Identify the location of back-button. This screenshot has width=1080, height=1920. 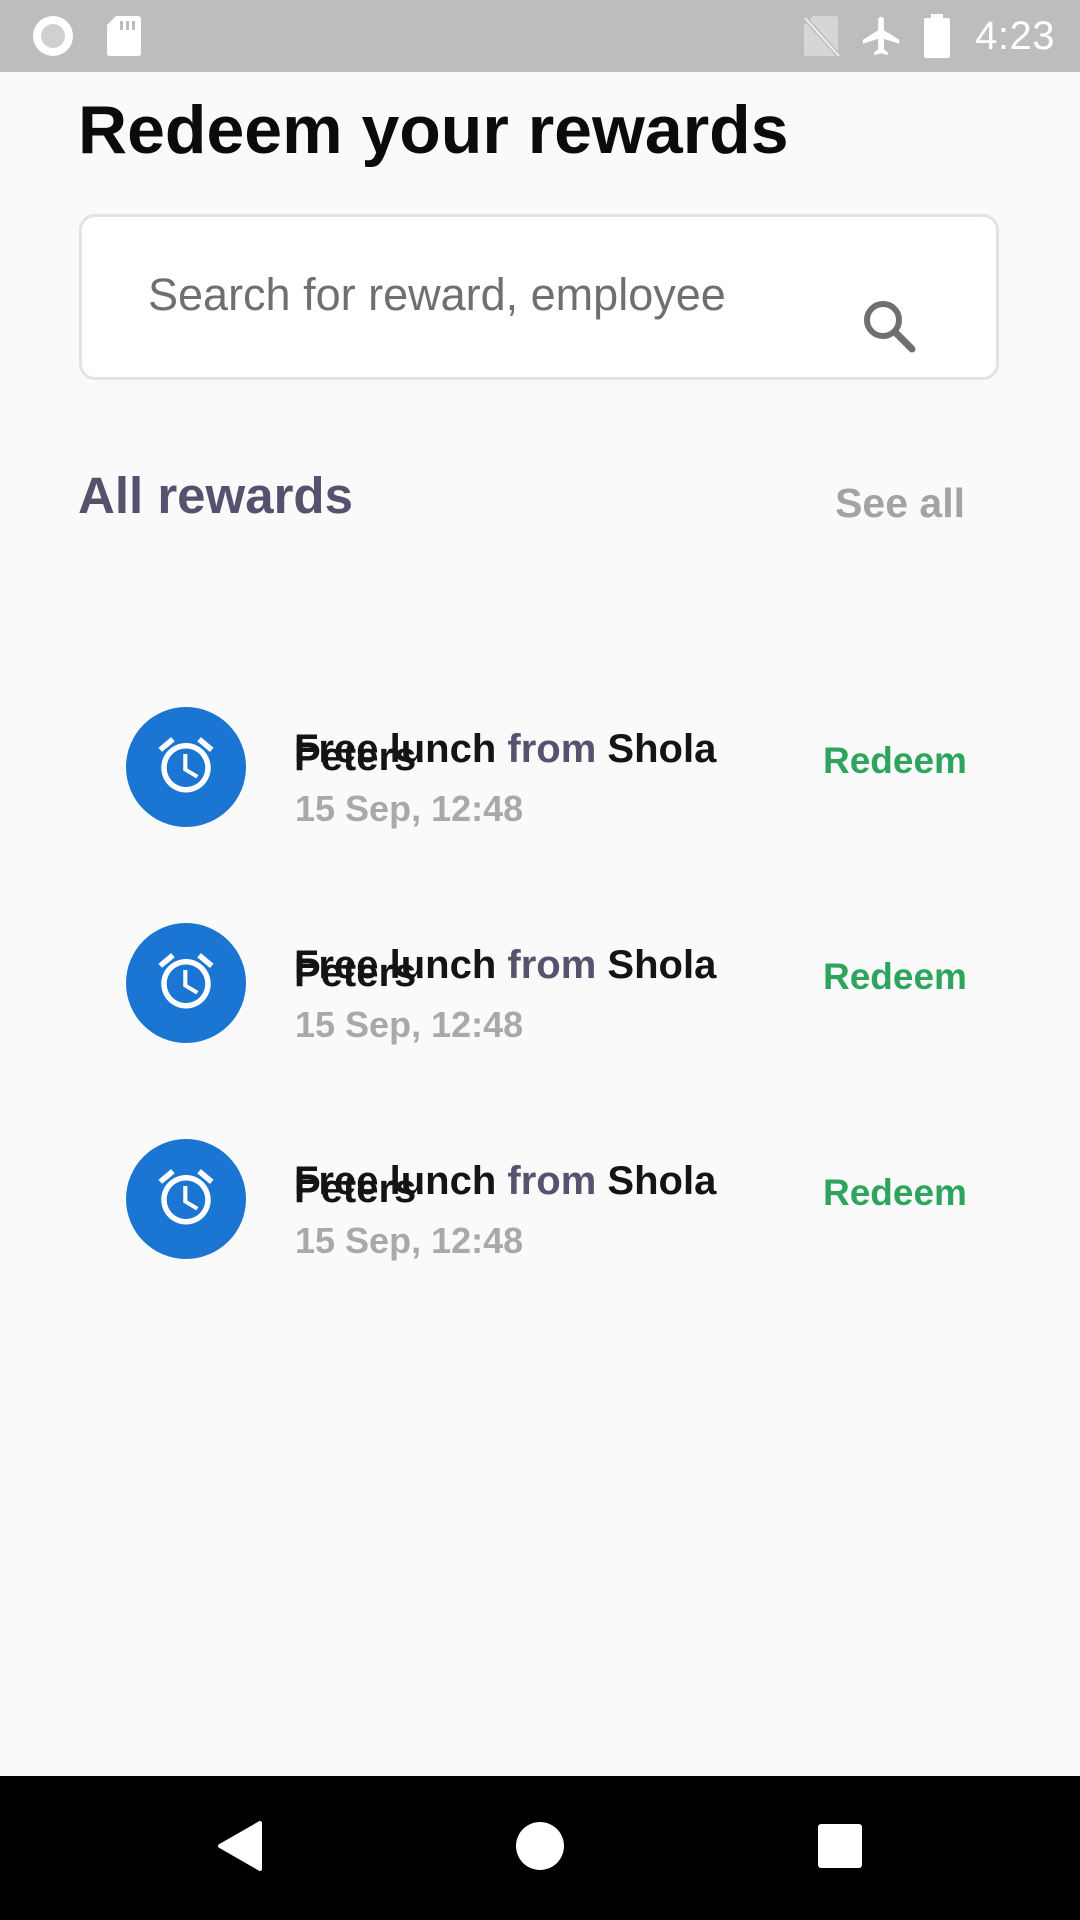
(240, 1848).